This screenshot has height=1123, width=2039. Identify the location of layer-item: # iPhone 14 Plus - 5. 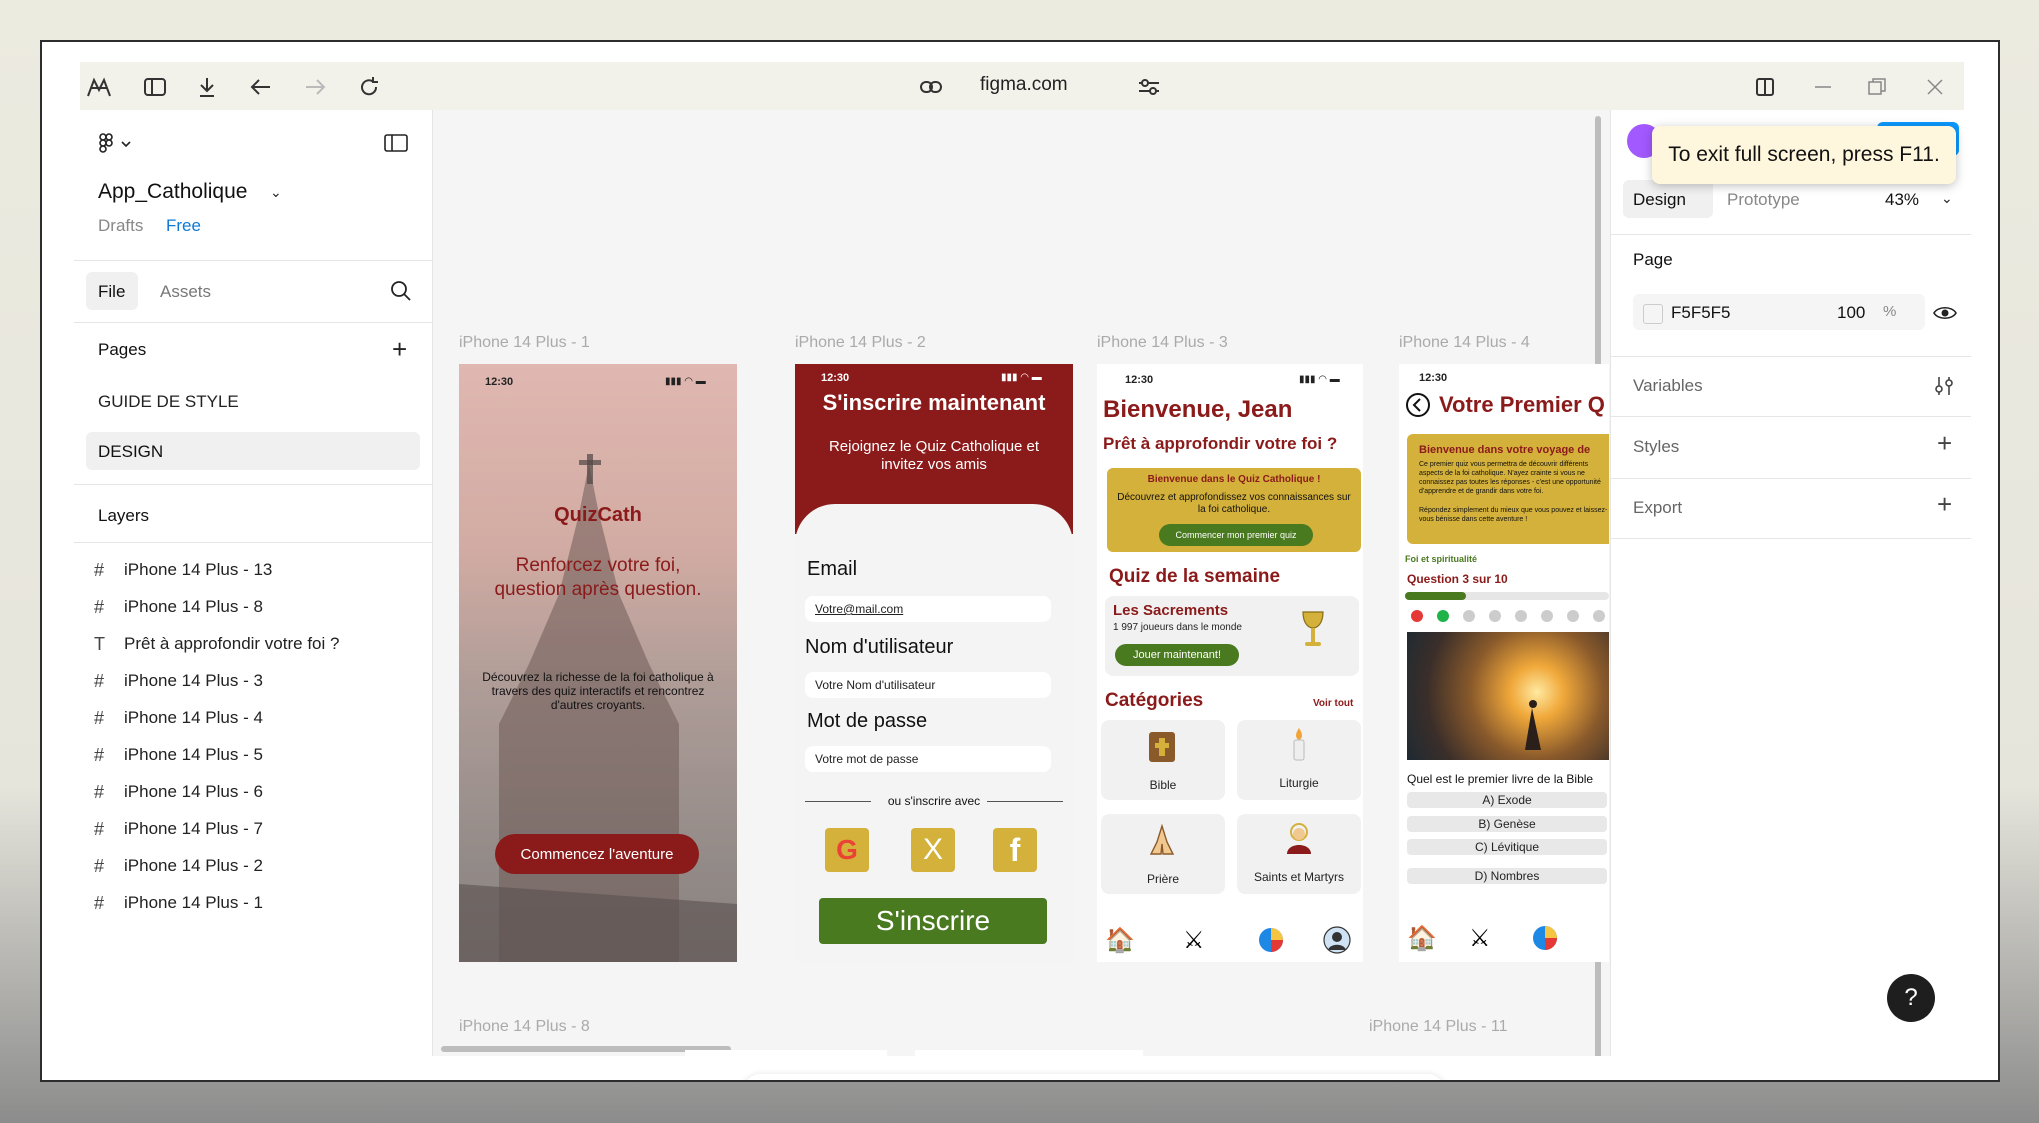
(178, 755).